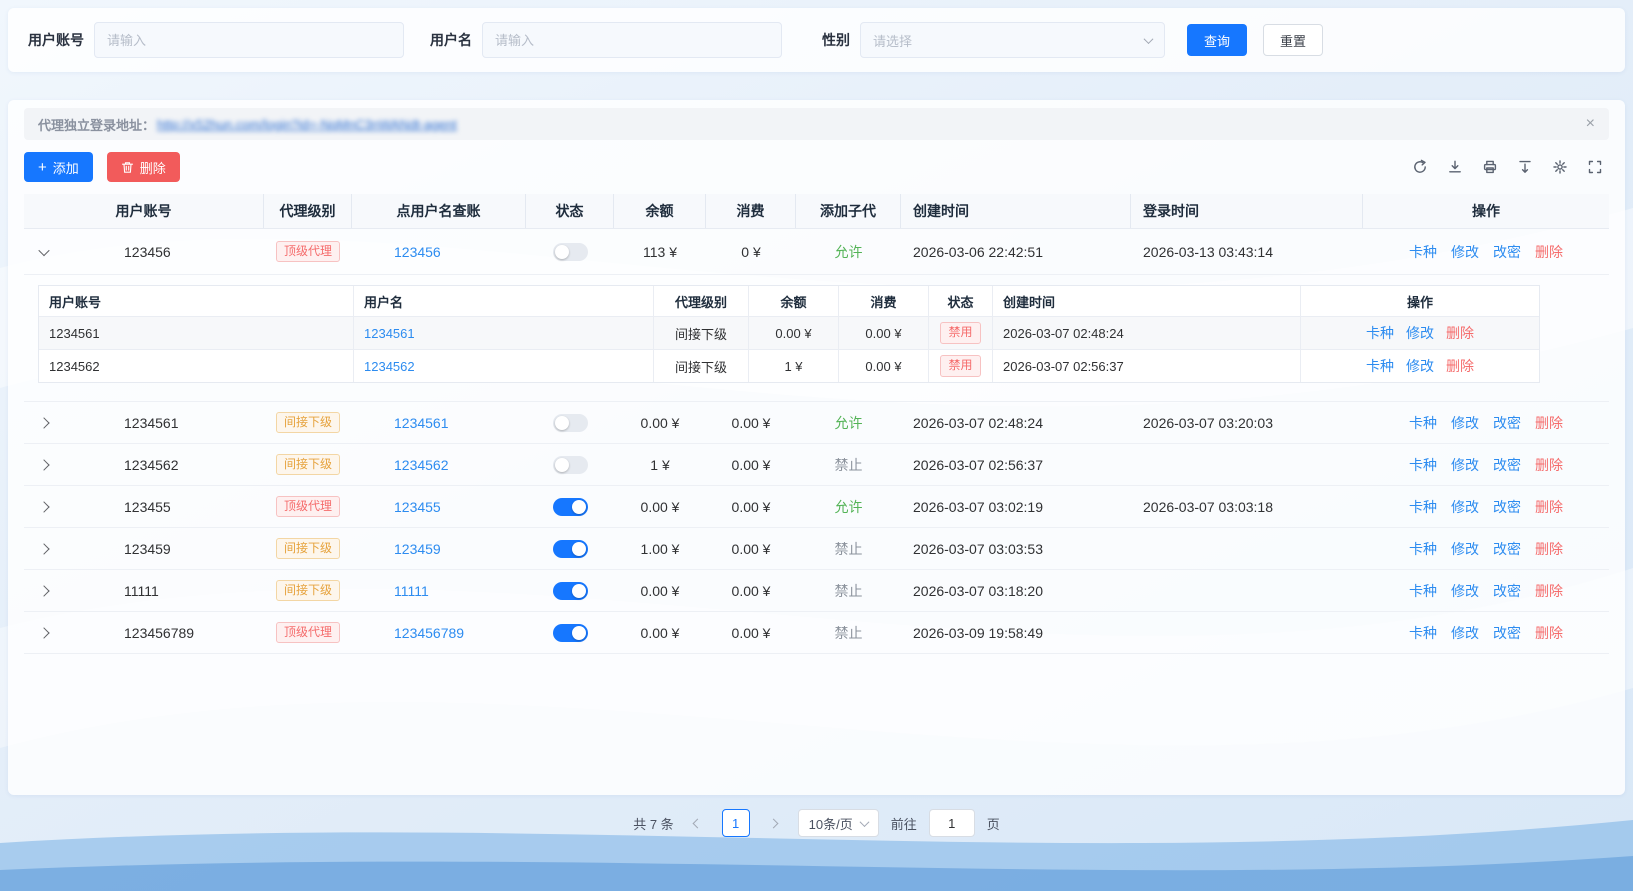  Describe the element at coordinates (421, 465) in the screenshot. I see `username-link: 1234562` at that location.